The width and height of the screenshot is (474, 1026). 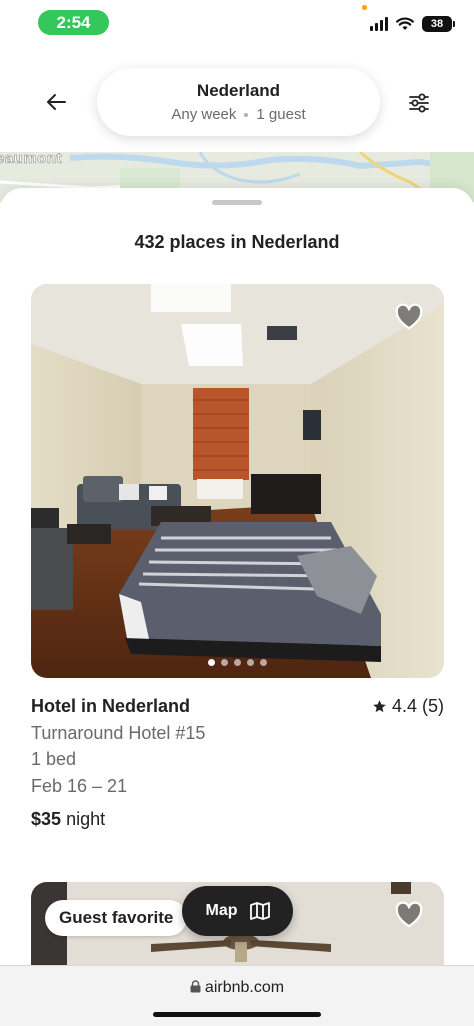 I want to click on listing-name: Turnaround Hotel #15, so click(x=118, y=733).